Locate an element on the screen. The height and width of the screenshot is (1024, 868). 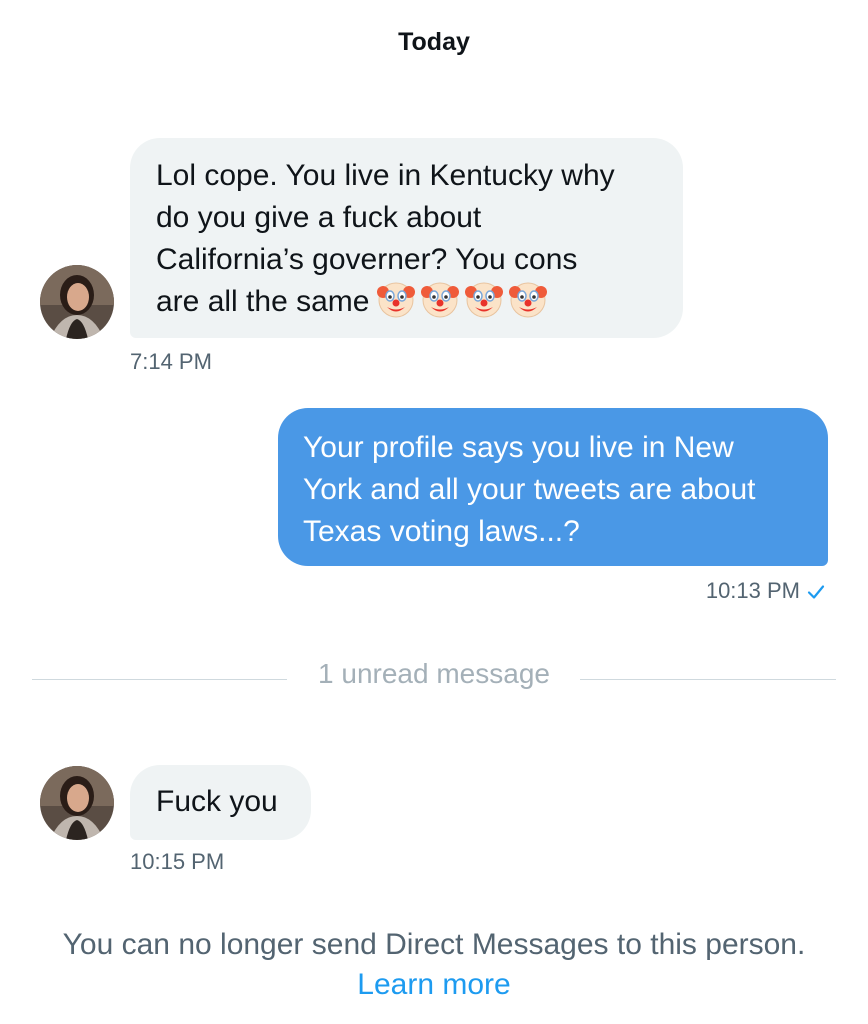
message-timestamp: 10:13 PM is located at coordinates (752, 590).